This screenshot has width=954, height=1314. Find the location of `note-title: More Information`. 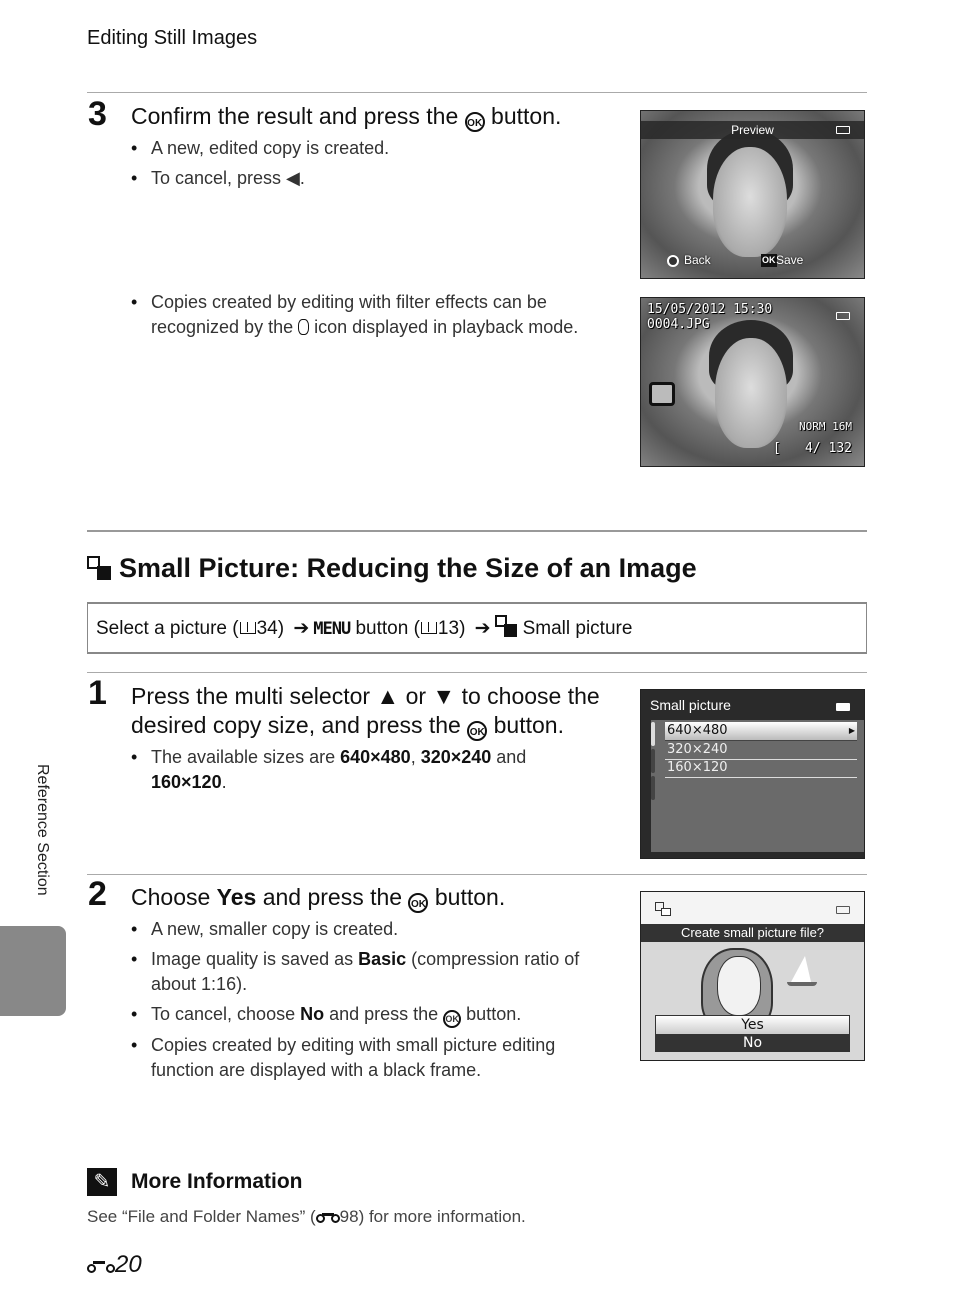

note-title: More Information is located at coordinates (217, 1181).